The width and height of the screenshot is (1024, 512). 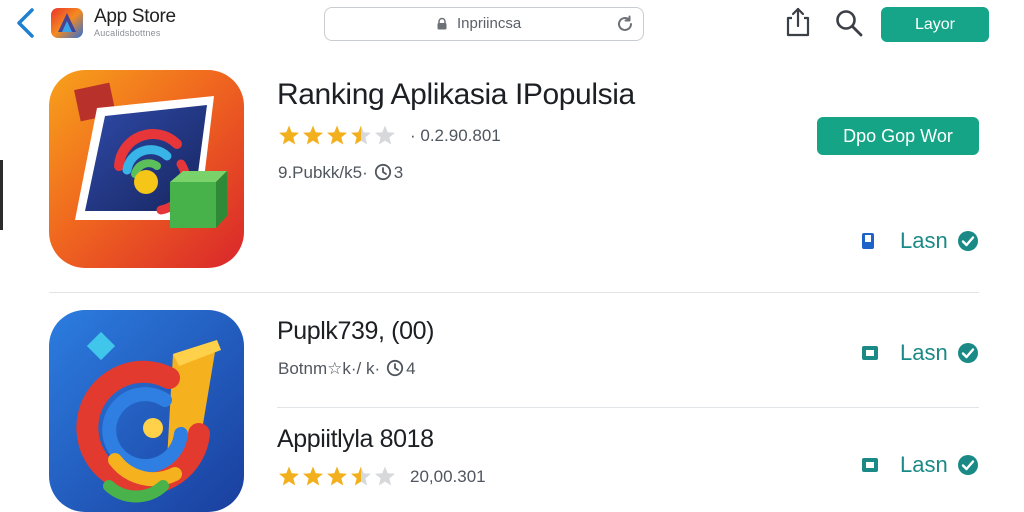 I want to click on meta-count: 3, so click(x=398, y=172).